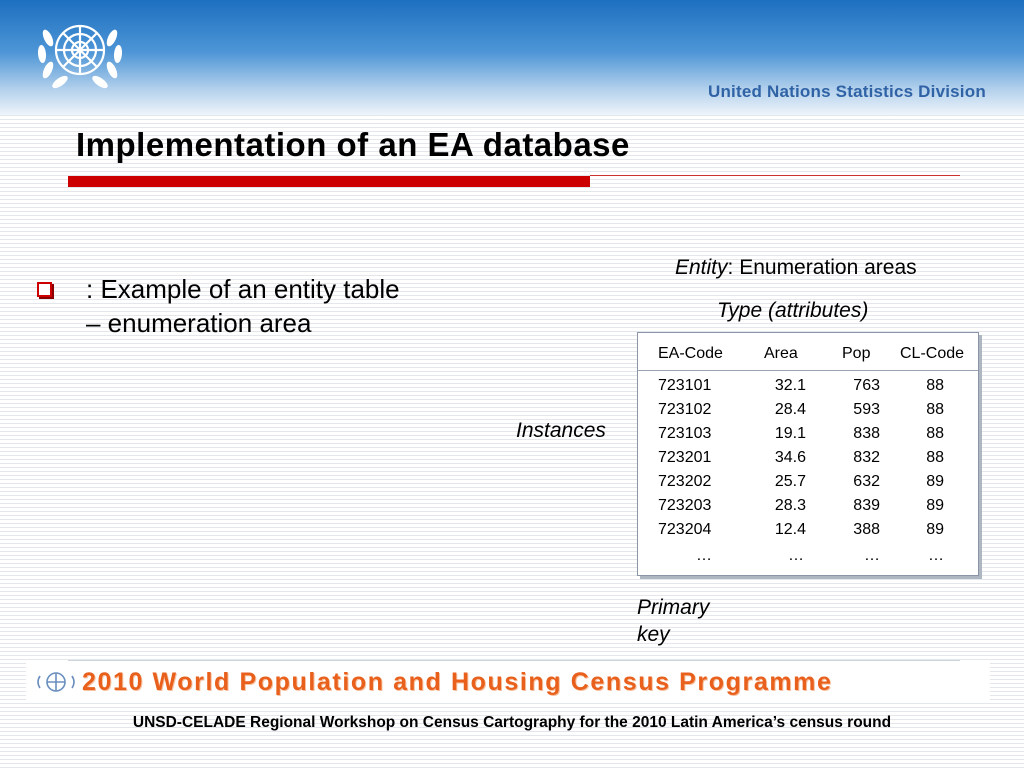  I want to click on division-name: United Nations Statistics Division, so click(847, 91).